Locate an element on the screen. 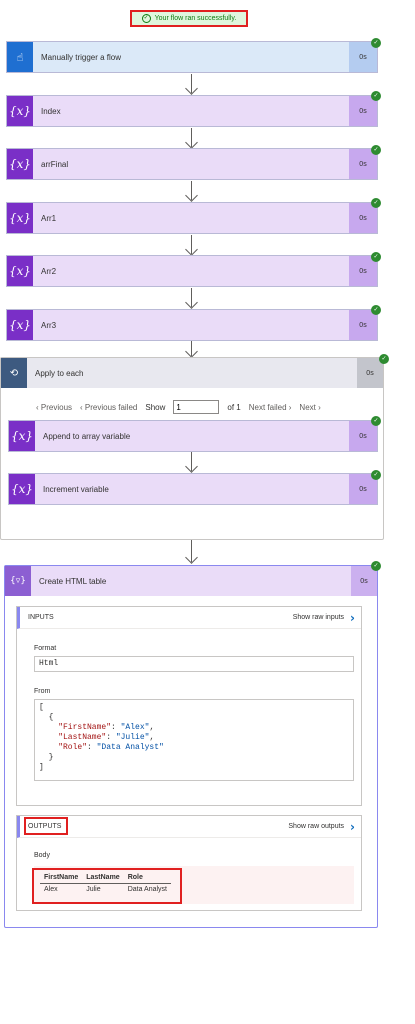 The height and width of the screenshot is (1024, 415). json-key: "LastName" is located at coordinates (82, 737).